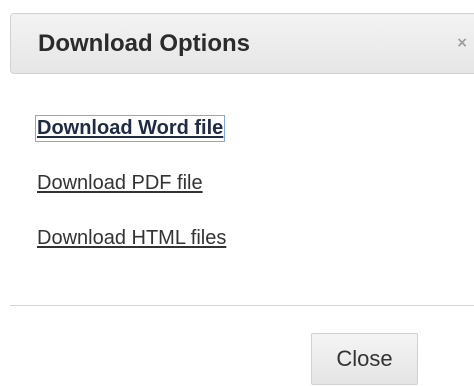 This screenshot has height=386, width=474. I want to click on footer-divider, so click(242, 305).